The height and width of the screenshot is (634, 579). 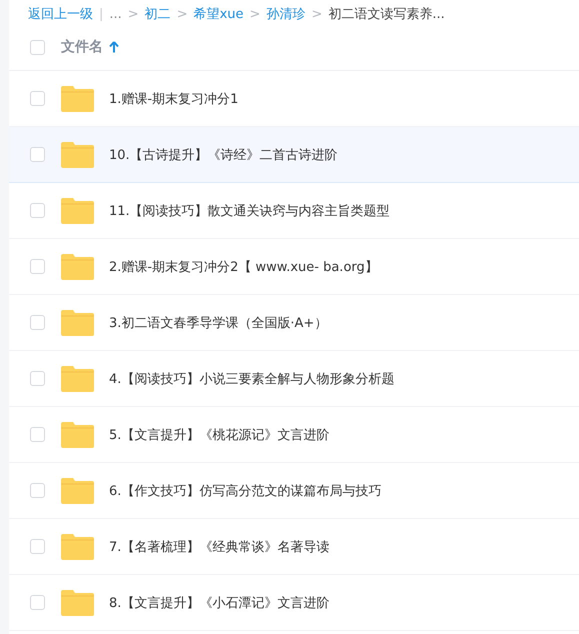 What do you see at coordinates (37, 47) in the screenshot?
I see `select-all-checkbox` at bounding box center [37, 47].